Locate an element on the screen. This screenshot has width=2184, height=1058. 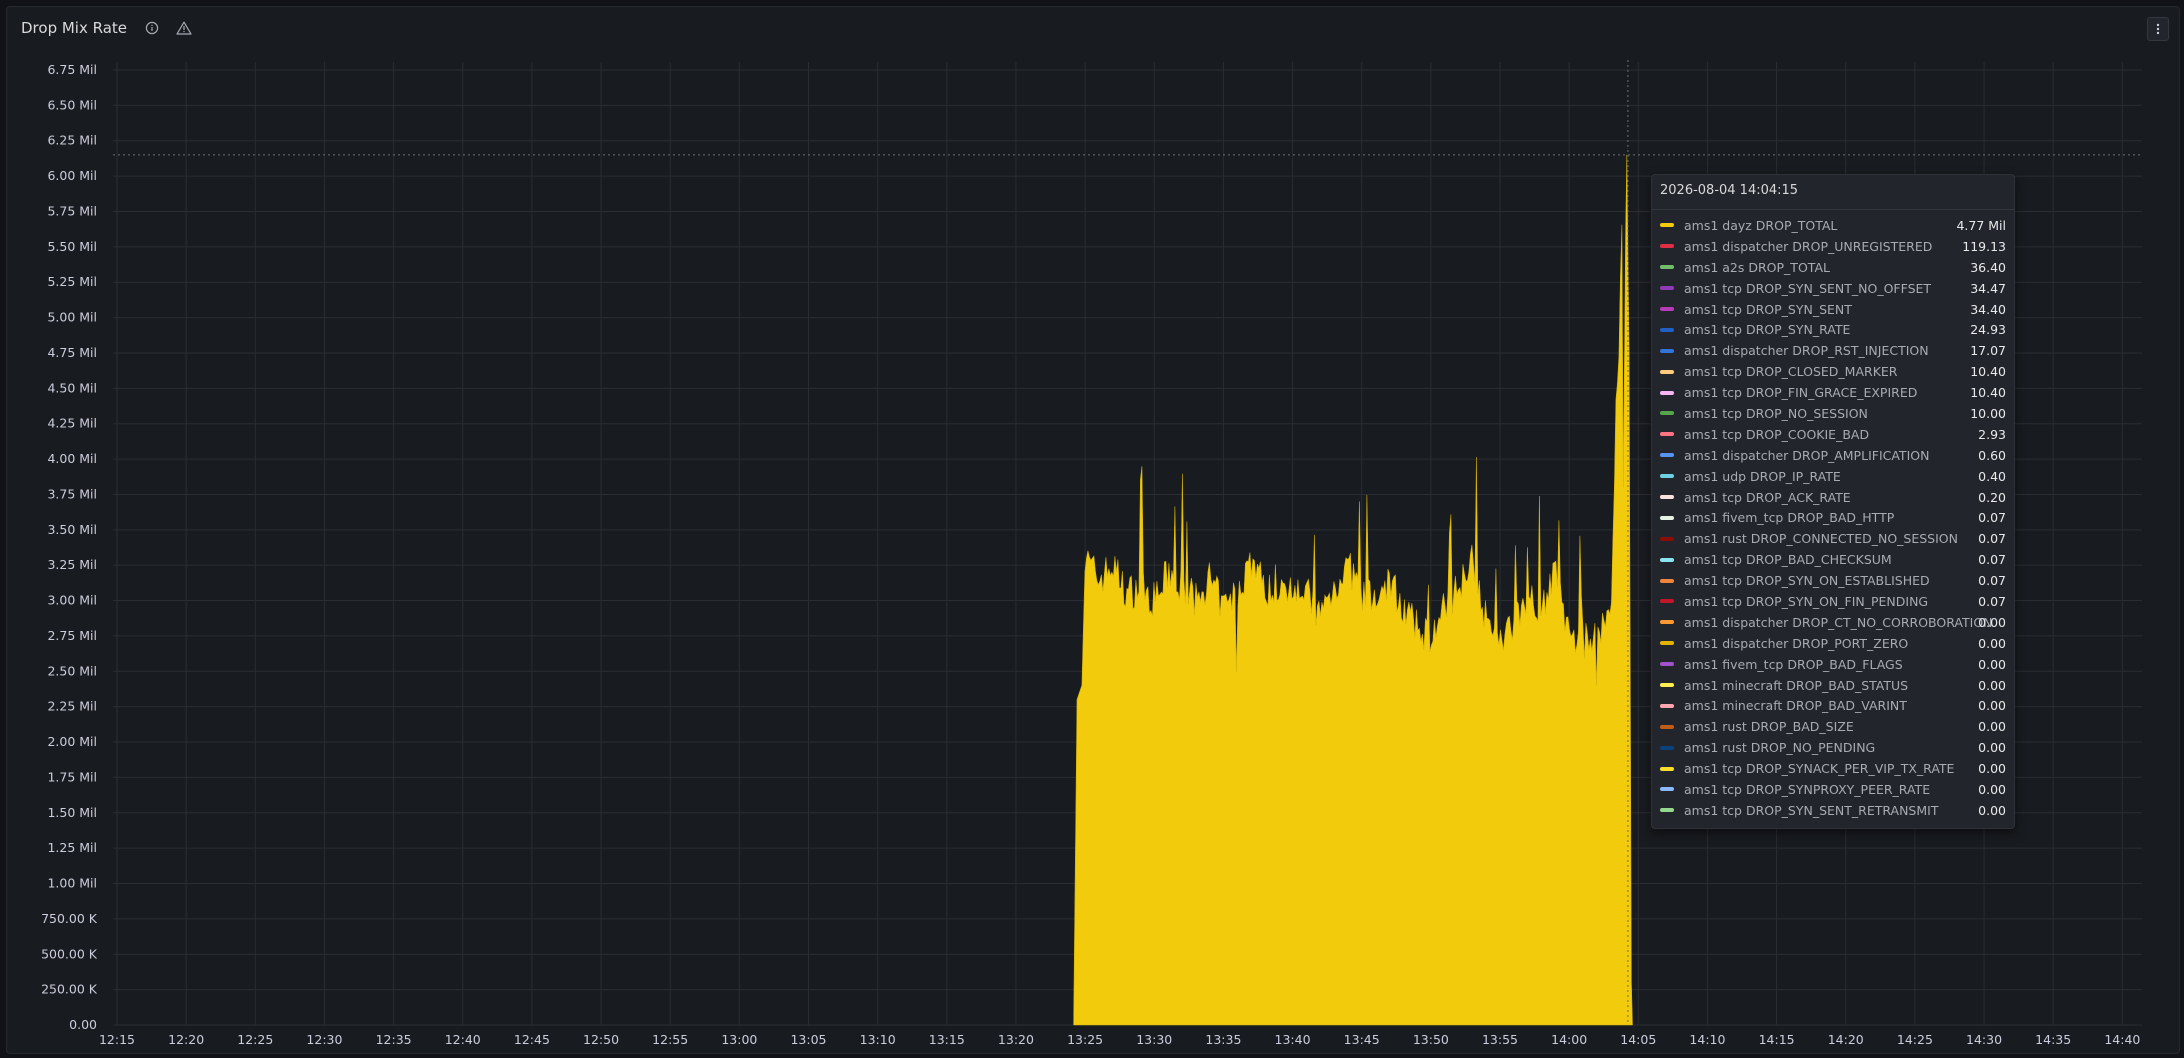
y-tick-label: 6.50 Mil is located at coordinates (72, 104).